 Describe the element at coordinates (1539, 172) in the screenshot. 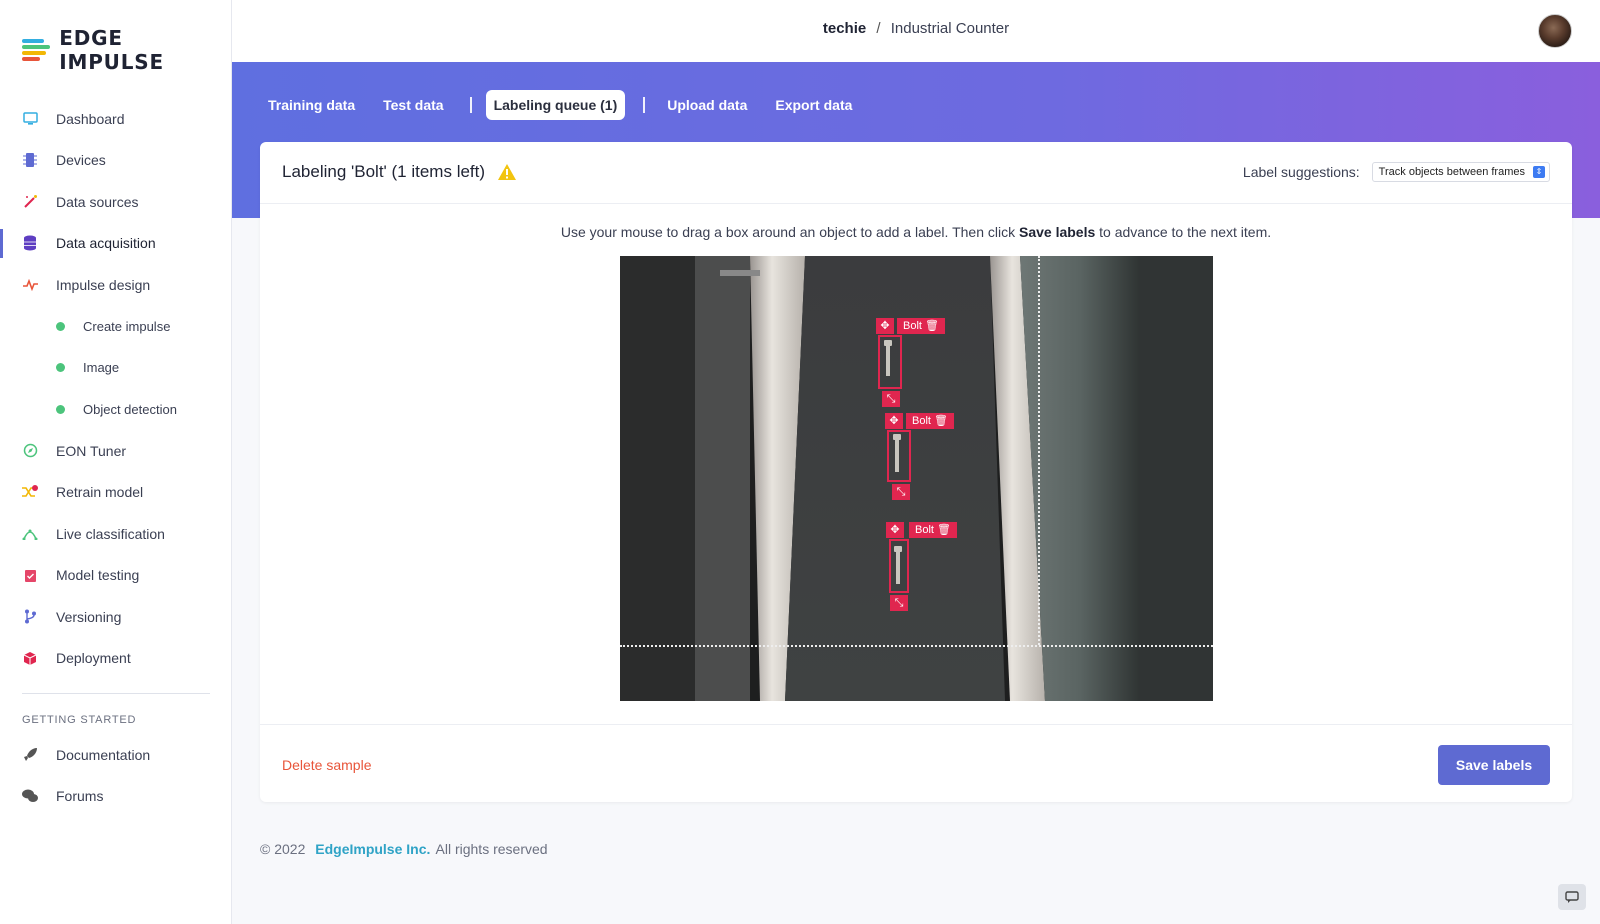

I see `select-caret-icon: ⇕` at that location.